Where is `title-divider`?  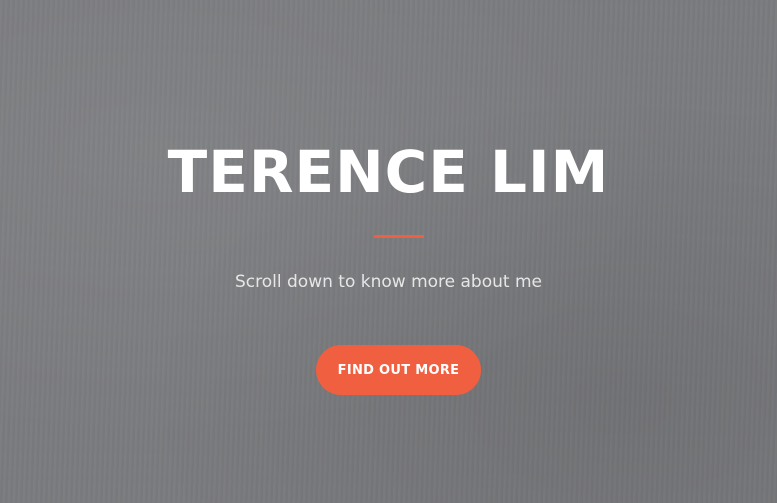
title-divider is located at coordinates (399, 236).